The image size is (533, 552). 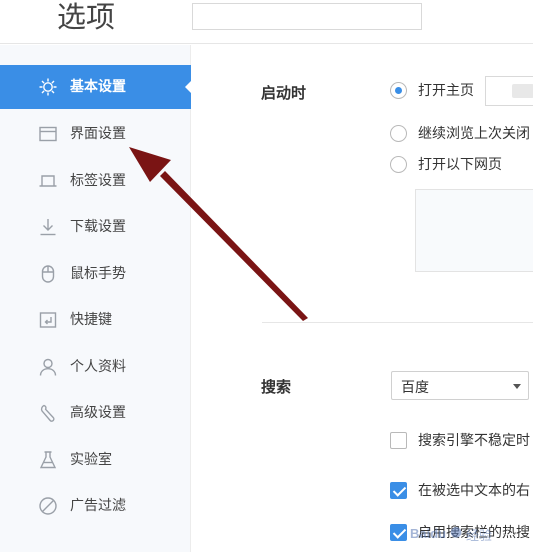 What do you see at coordinates (446, 91) in the screenshot?
I see `startup-option-label: 打开主页` at bounding box center [446, 91].